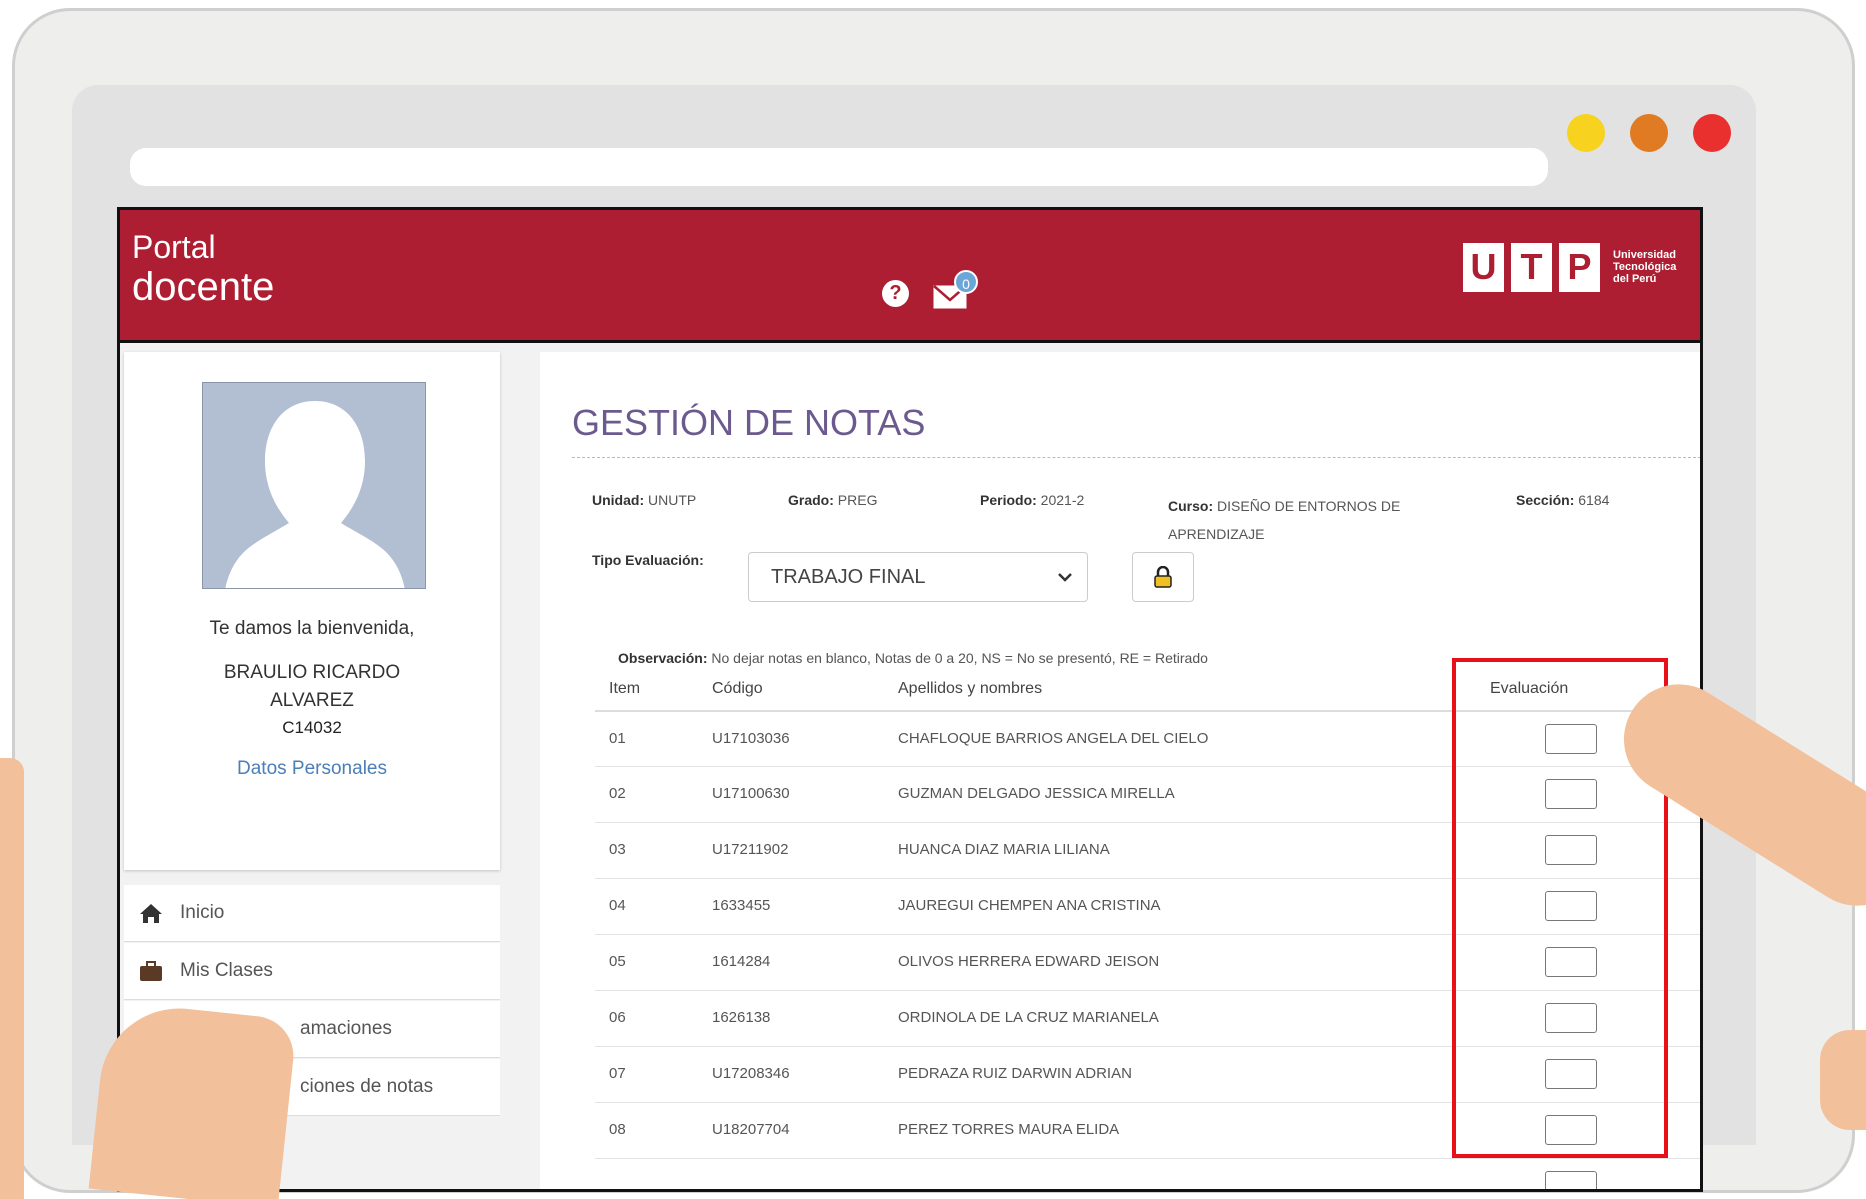  I want to click on sidebar-item-label: Inicio, so click(202, 912).